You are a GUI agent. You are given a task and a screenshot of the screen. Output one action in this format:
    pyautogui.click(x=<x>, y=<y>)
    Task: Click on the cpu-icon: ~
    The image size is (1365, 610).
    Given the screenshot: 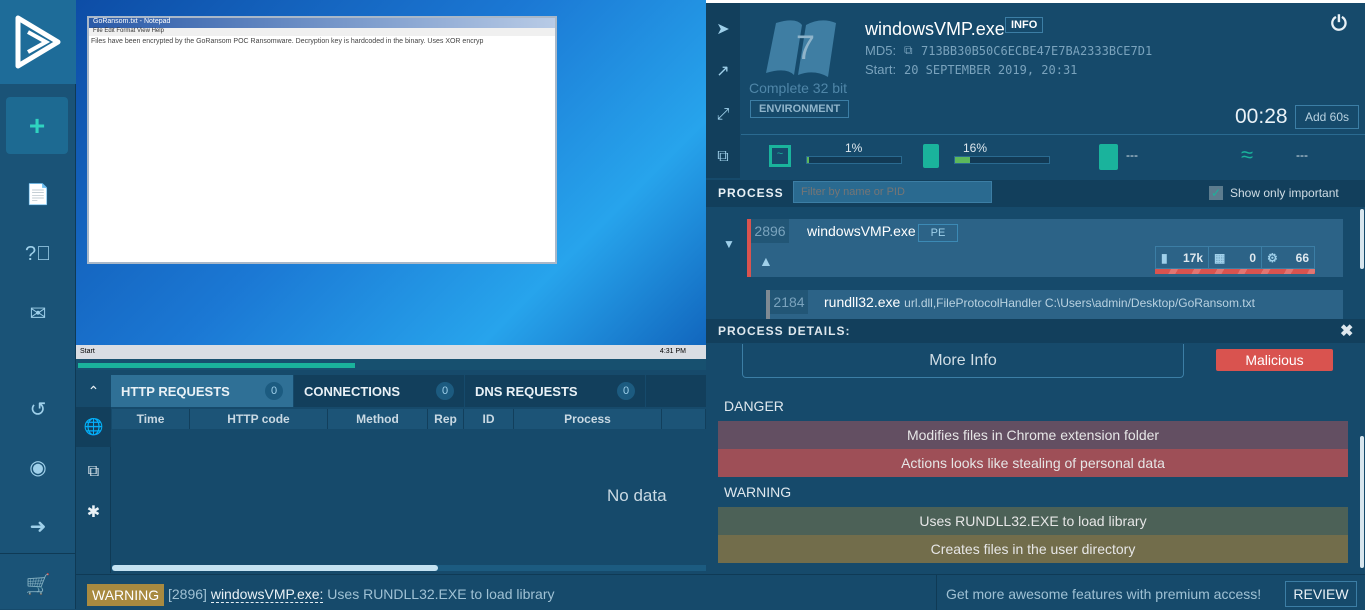 What is the action you would take?
    pyautogui.click(x=780, y=156)
    